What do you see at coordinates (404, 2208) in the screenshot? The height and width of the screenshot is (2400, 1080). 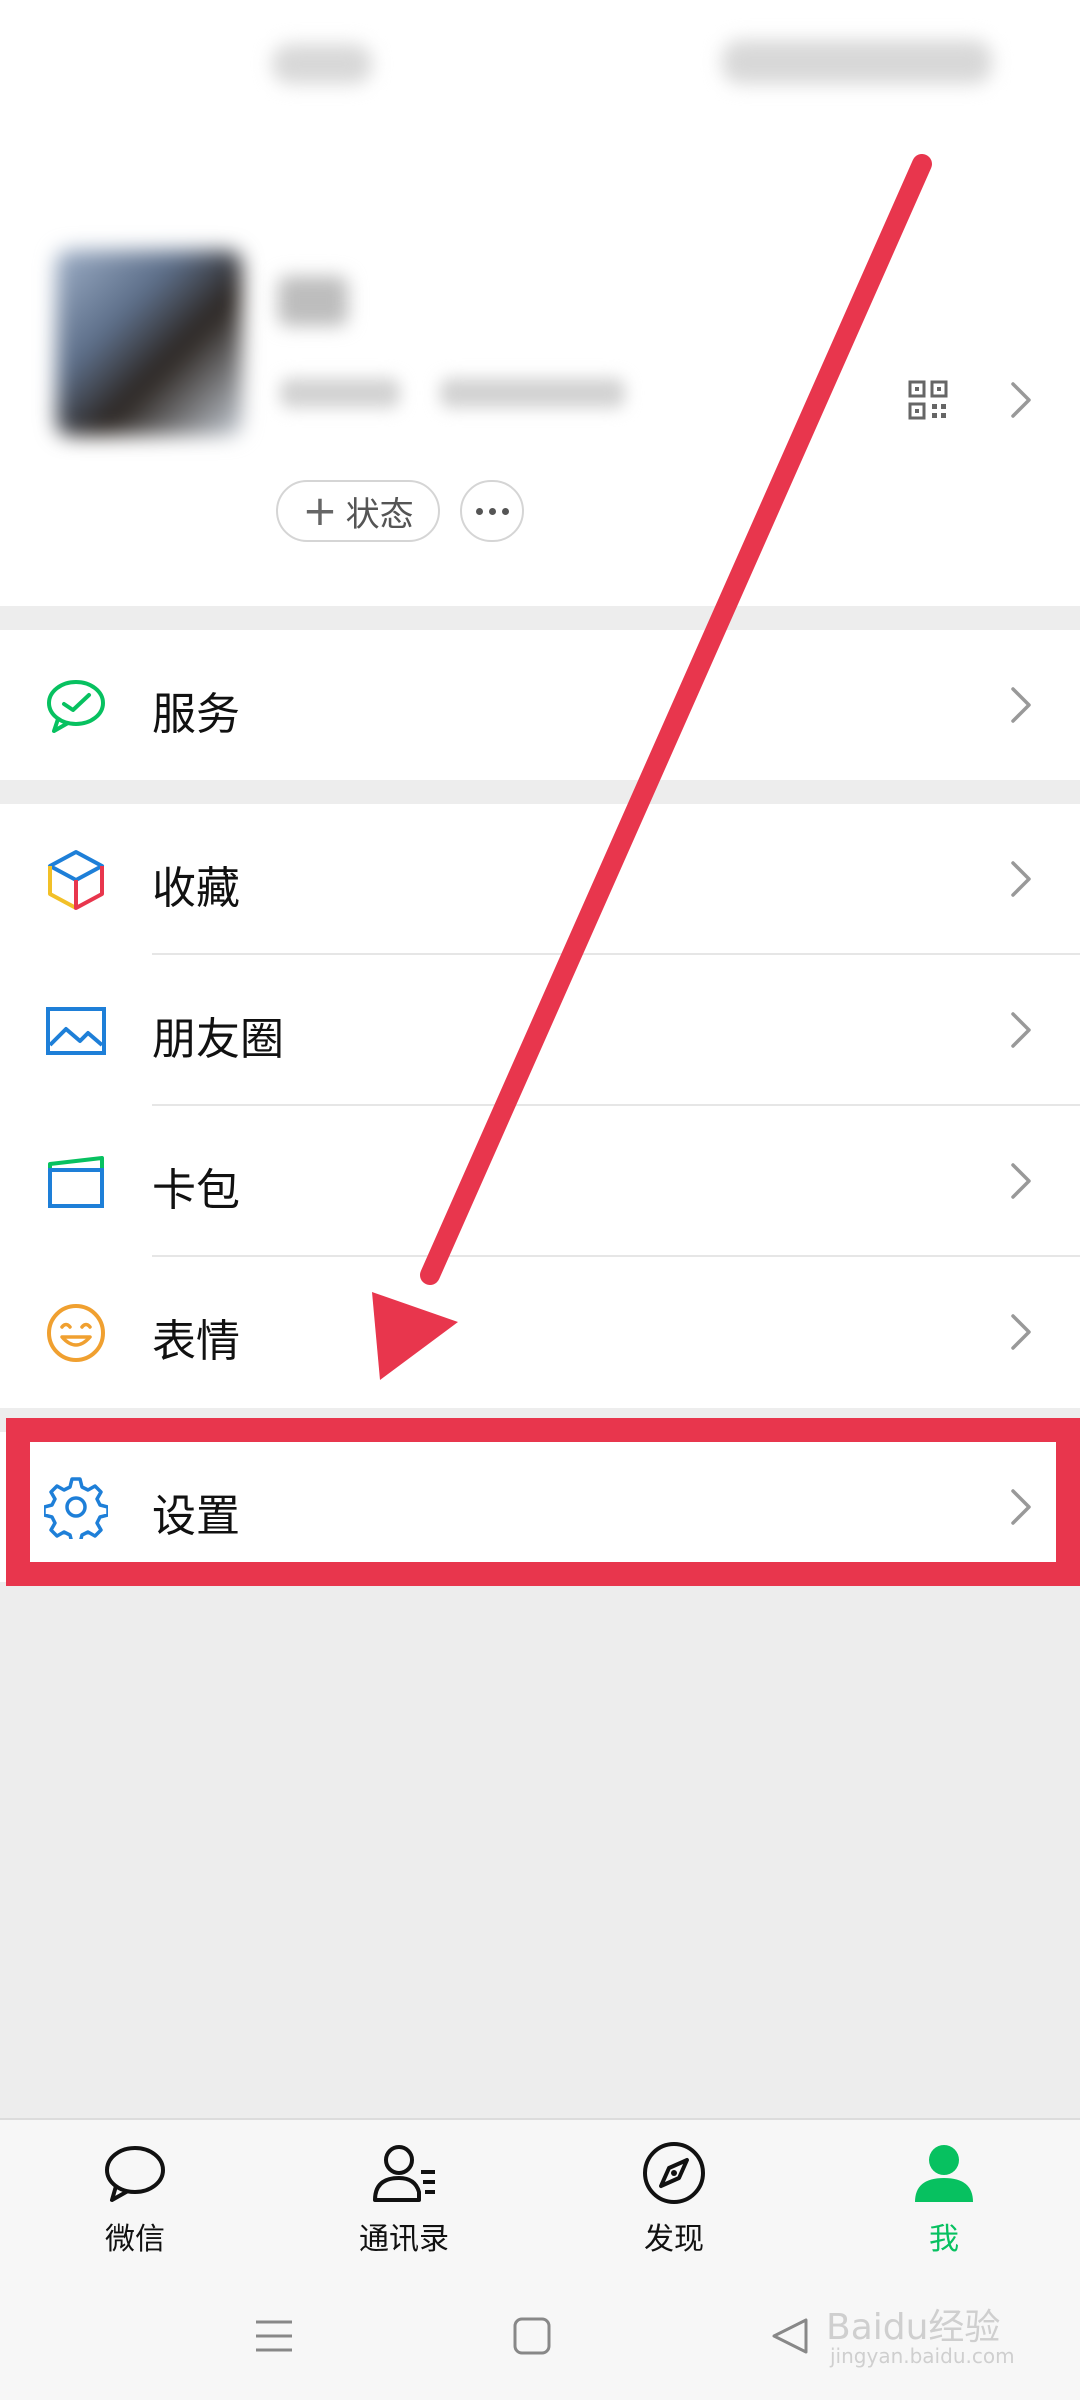 I see `tab-contacts: 通讯录` at bounding box center [404, 2208].